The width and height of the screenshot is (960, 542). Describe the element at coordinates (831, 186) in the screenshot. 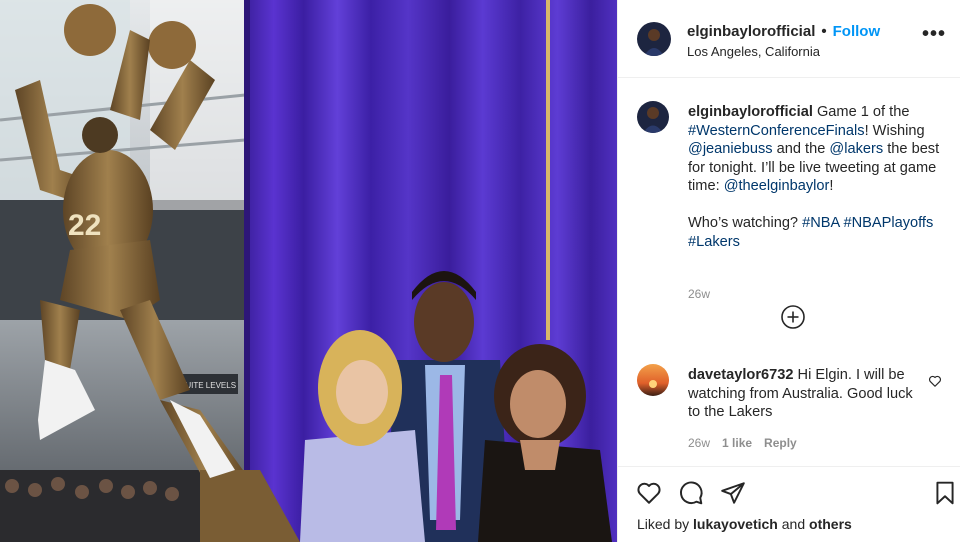

I see `caption-part: !` at that location.